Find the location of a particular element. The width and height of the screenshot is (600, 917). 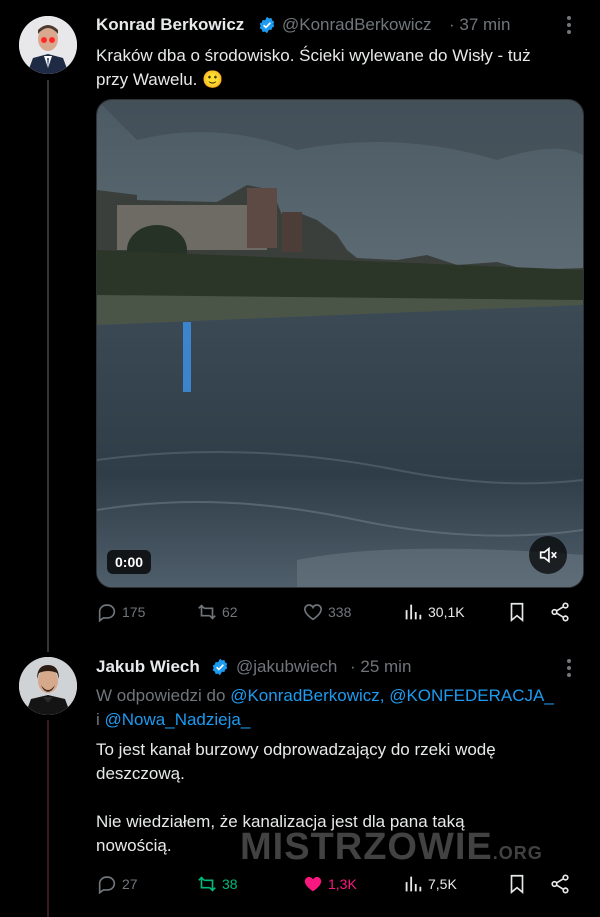

tweet2-actions: 27 38 1,3K 7,5K is located at coordinates (336, 887).